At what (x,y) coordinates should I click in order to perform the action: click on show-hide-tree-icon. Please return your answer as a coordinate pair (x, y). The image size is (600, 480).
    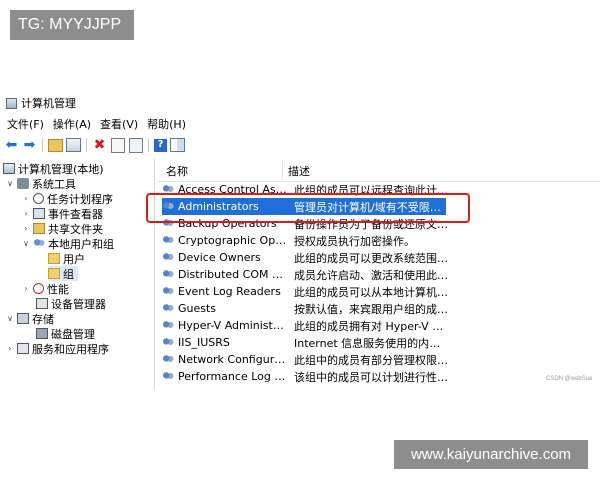
    Looking at the image, I should click on (73, 145).